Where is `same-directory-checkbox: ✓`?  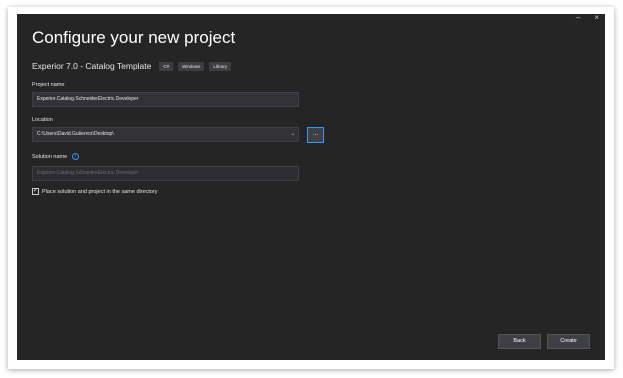 same-directory-checkbox: ✓ is located at coordinates (35, 191).